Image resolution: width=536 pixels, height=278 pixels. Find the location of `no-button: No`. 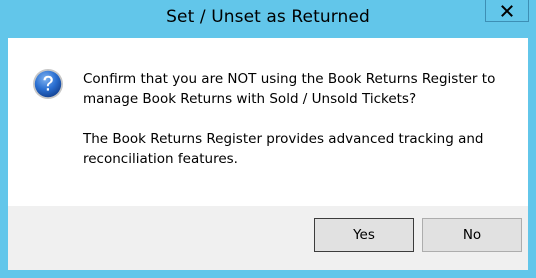

no-button: No is located at coordinates (472, 235).